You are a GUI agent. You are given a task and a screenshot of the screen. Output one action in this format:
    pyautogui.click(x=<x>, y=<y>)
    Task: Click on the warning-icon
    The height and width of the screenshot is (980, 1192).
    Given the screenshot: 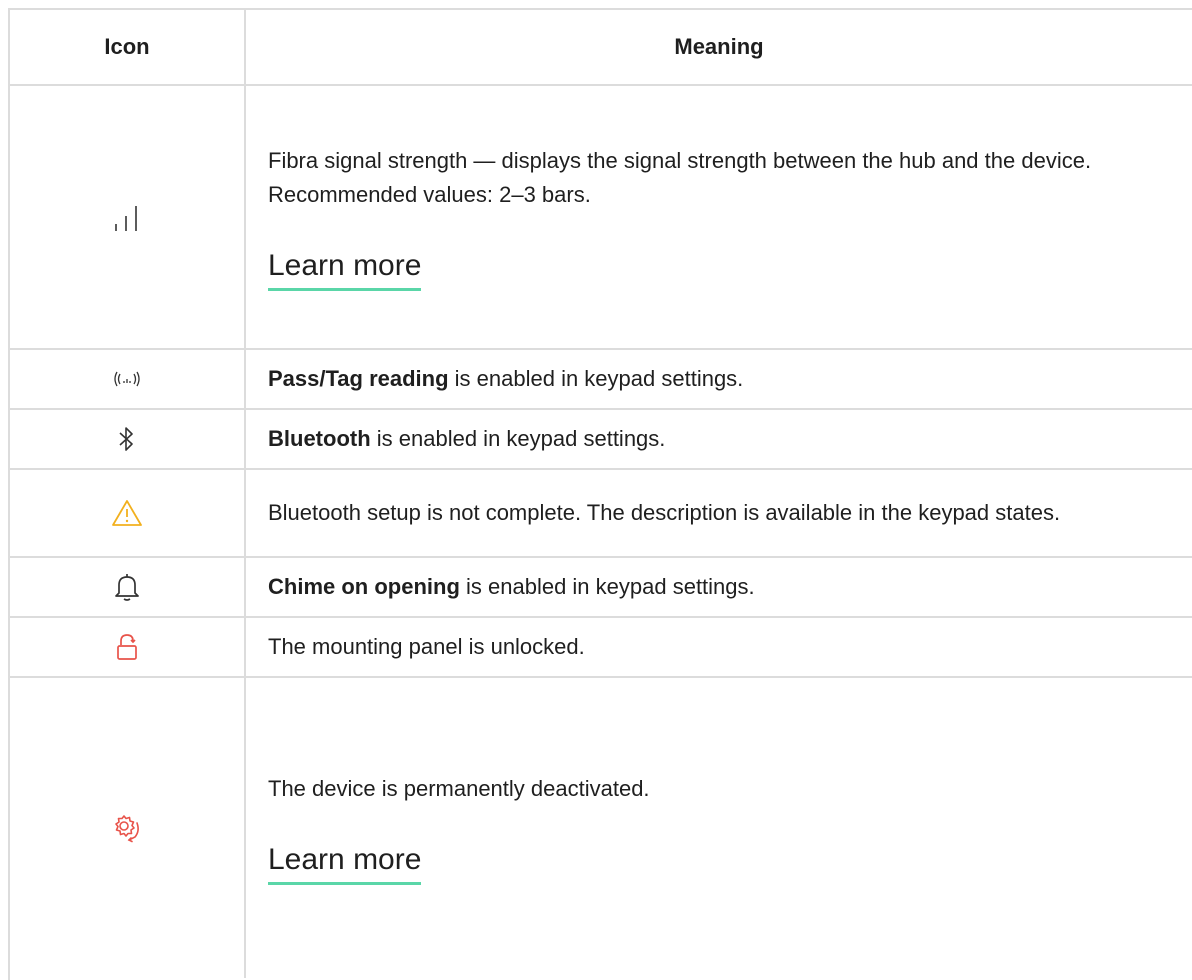 What is the action you would take?
    pyautogui.click(x=127, y=513)
    